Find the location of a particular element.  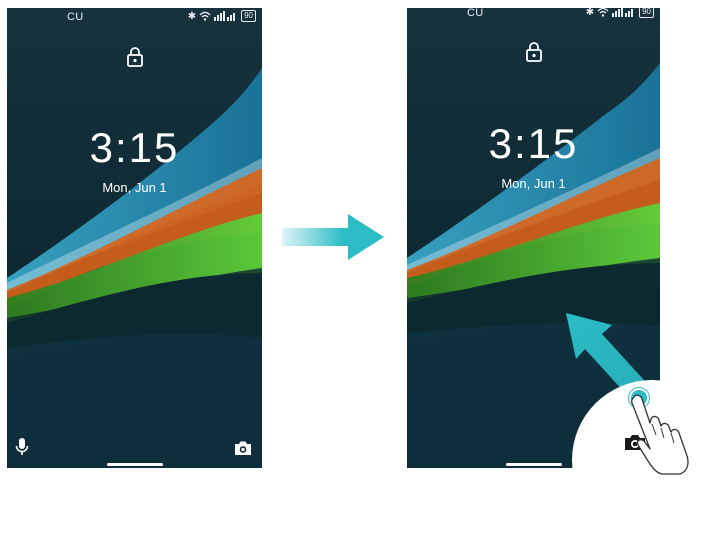

hand-pointer-icon is located at coordinates (659, 434).